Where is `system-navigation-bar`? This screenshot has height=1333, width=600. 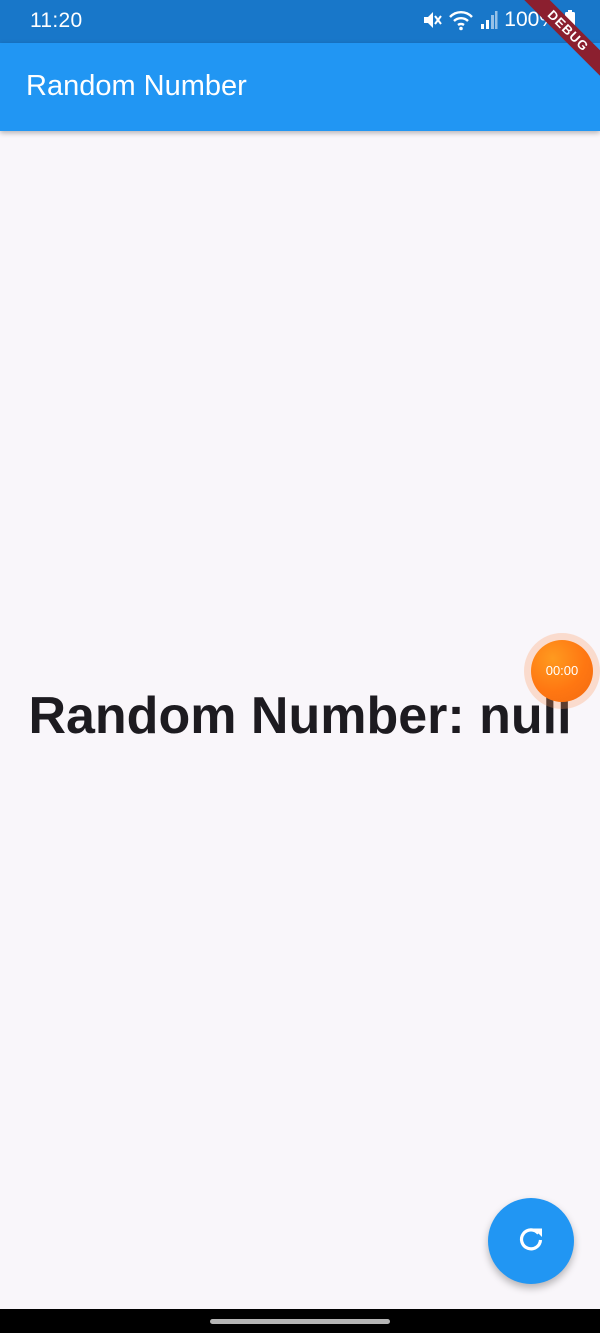 system-navigation-bar is located at coordinates (300, 1321).